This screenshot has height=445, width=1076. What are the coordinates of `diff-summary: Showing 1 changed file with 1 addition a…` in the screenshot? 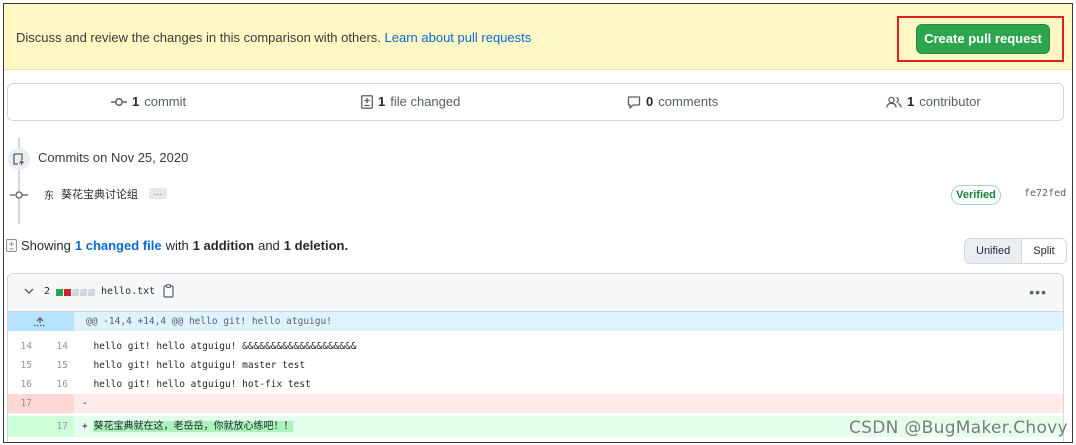 It's located at (177, 245).